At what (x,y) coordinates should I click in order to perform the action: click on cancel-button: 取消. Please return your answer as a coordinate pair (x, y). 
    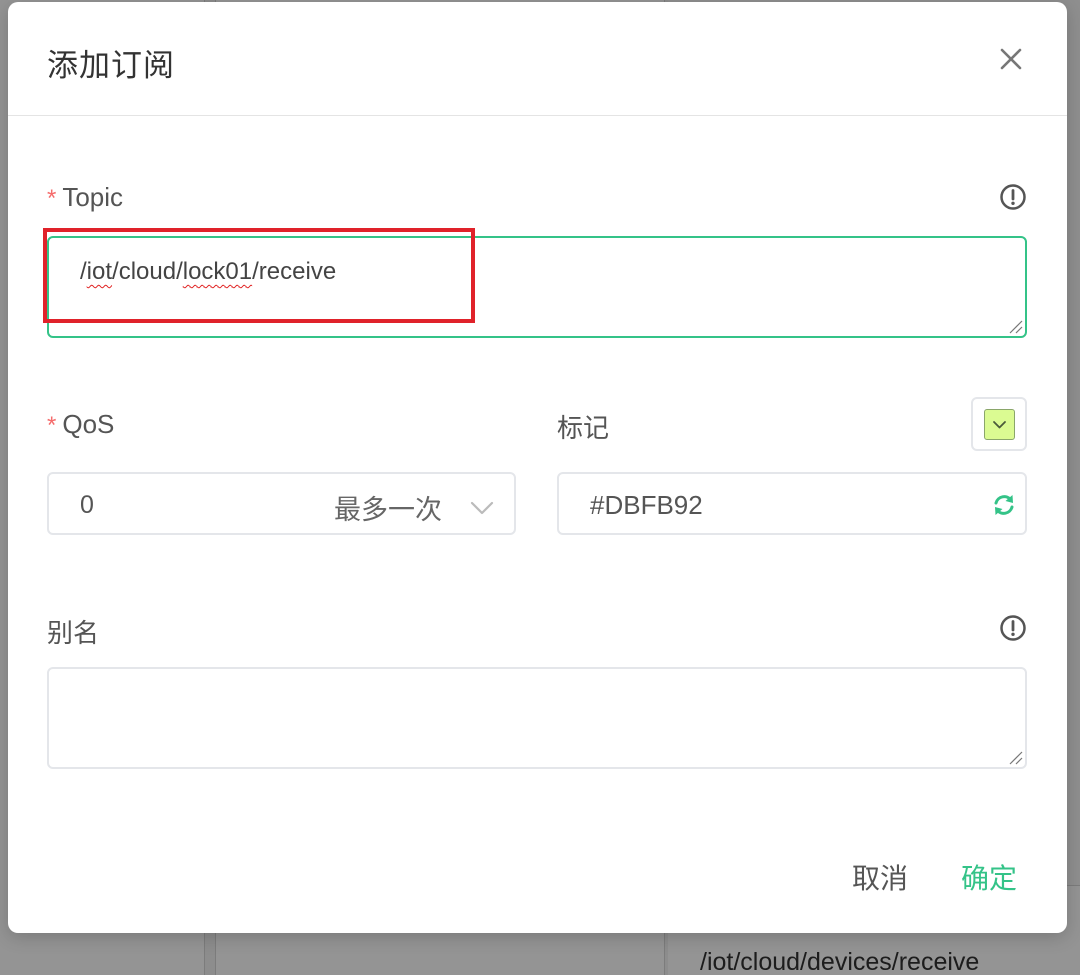
    Looking at the image, I should click on (880, 877).